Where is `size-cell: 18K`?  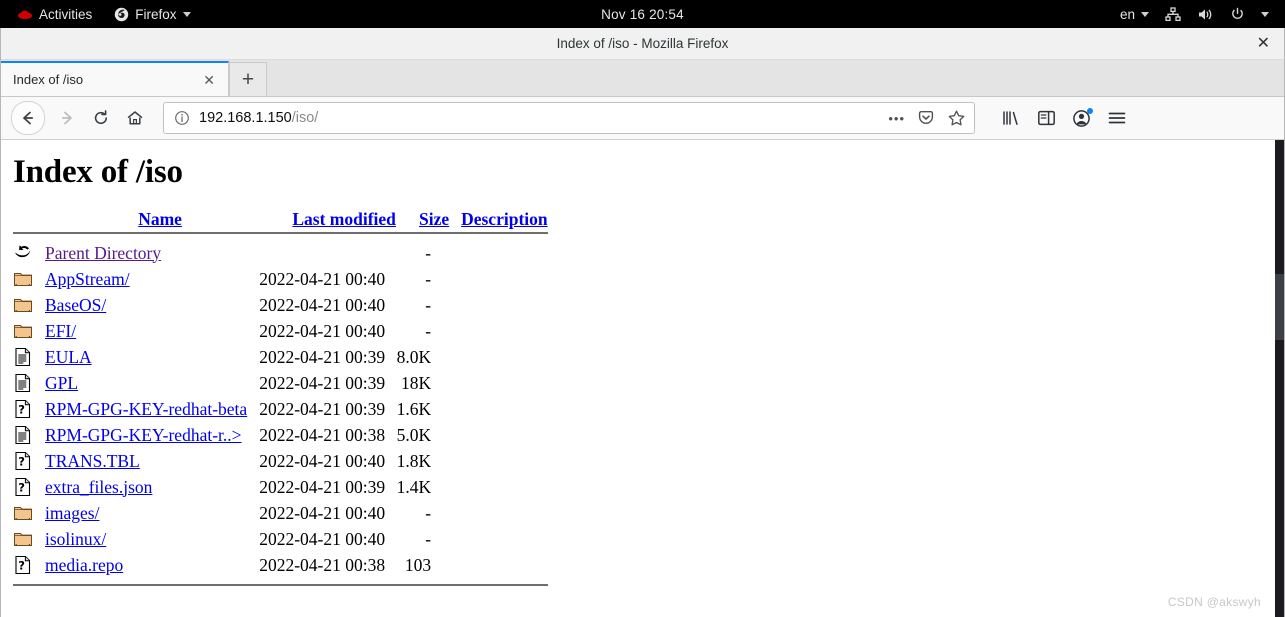
size-cell: 18K is located at coordinates (416, 382).